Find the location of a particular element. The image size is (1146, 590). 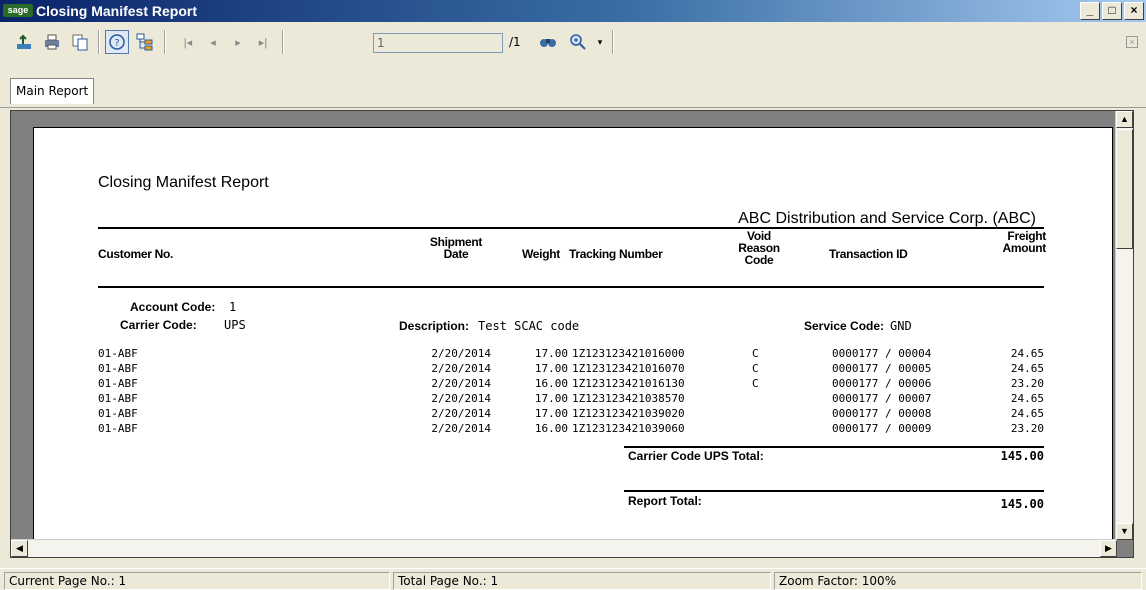

window-title: Closing Manifest Report is located at coordinates (117, 11).